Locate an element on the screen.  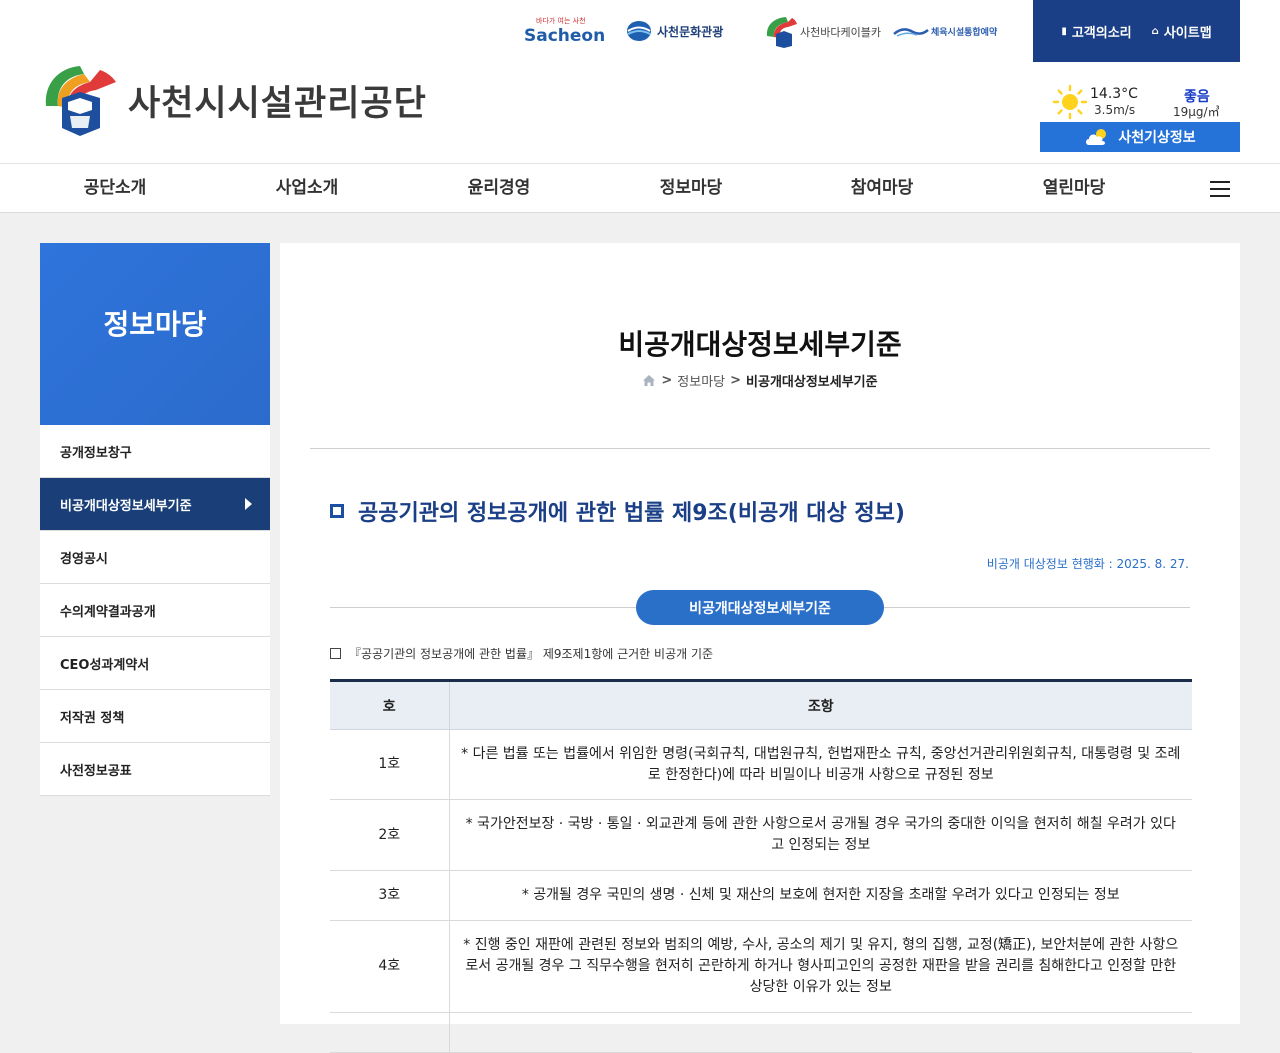
home-icon is located at coordinates (649, 380).